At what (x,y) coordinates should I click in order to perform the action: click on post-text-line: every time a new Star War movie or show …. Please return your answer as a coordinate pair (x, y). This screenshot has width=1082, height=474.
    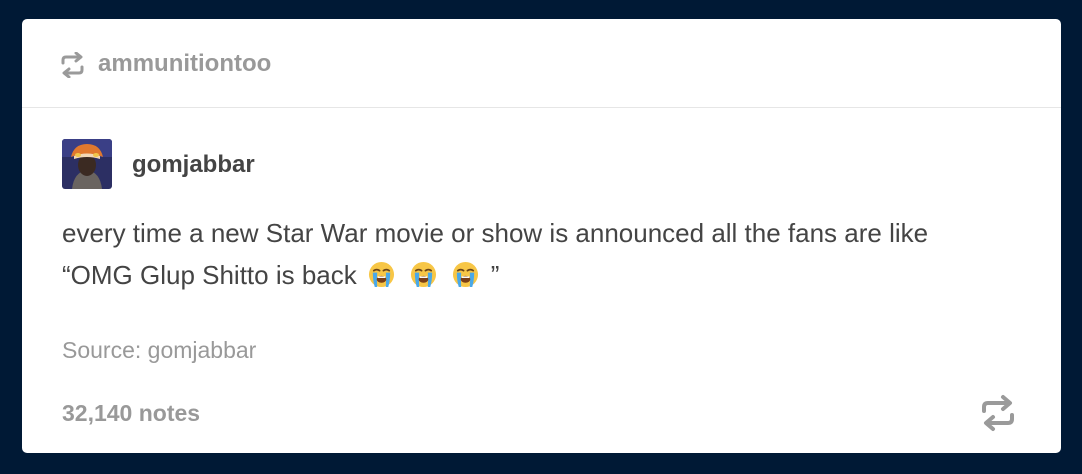
    Looking at the image, I should click on (495, 233).